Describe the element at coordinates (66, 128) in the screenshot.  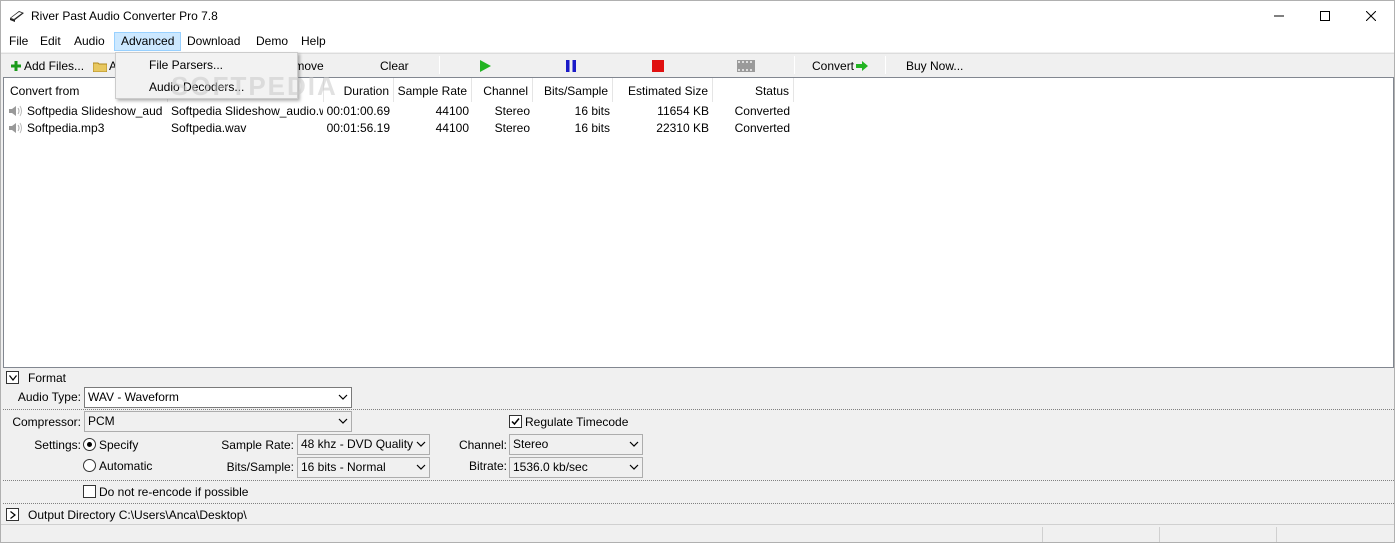
I see `cell-from: Softpedia.mp3` at that location.